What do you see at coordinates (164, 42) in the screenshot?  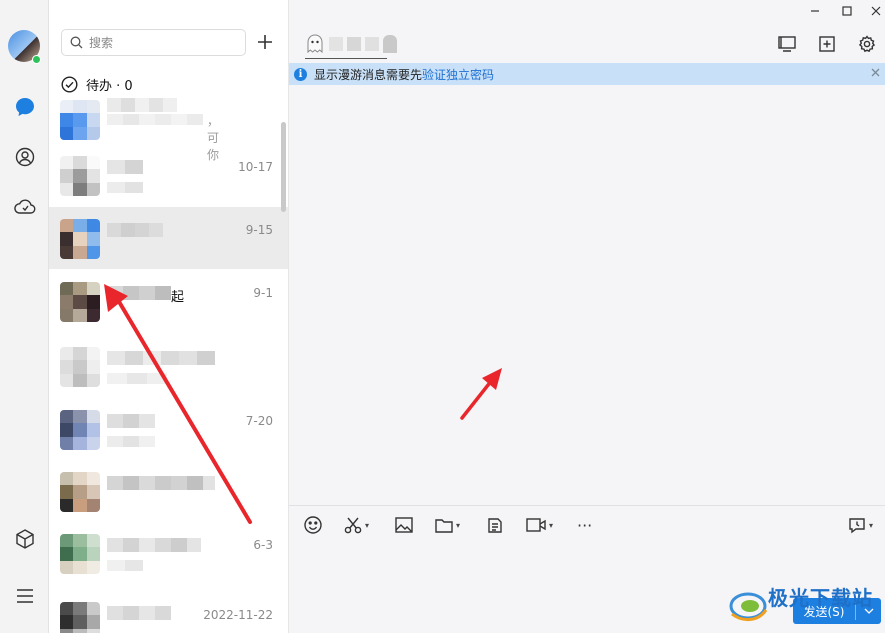 I see `search-input` at bounding box center [164, 42].